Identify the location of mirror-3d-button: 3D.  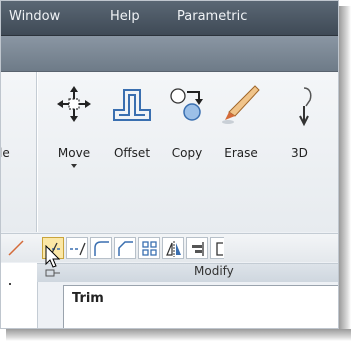
(294, 128).